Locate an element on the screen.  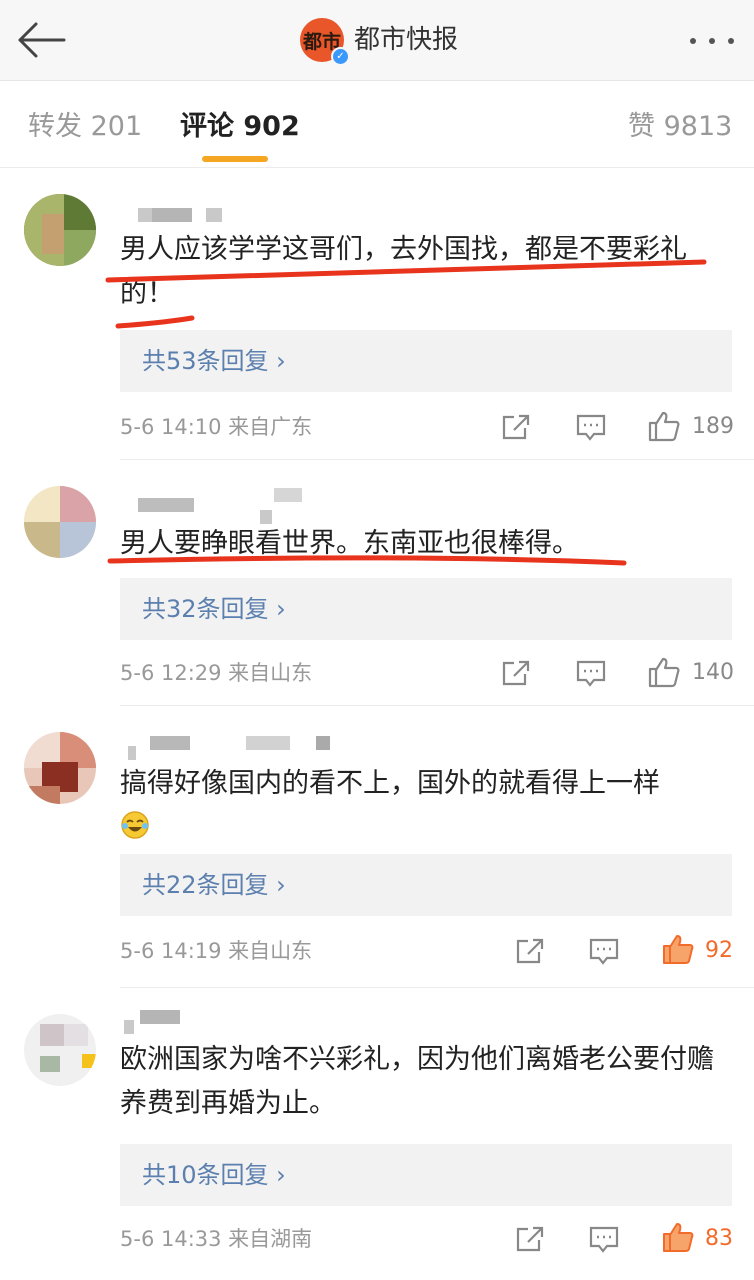
verified-badge-icon: ✓ is located at coordinates (340, 56).